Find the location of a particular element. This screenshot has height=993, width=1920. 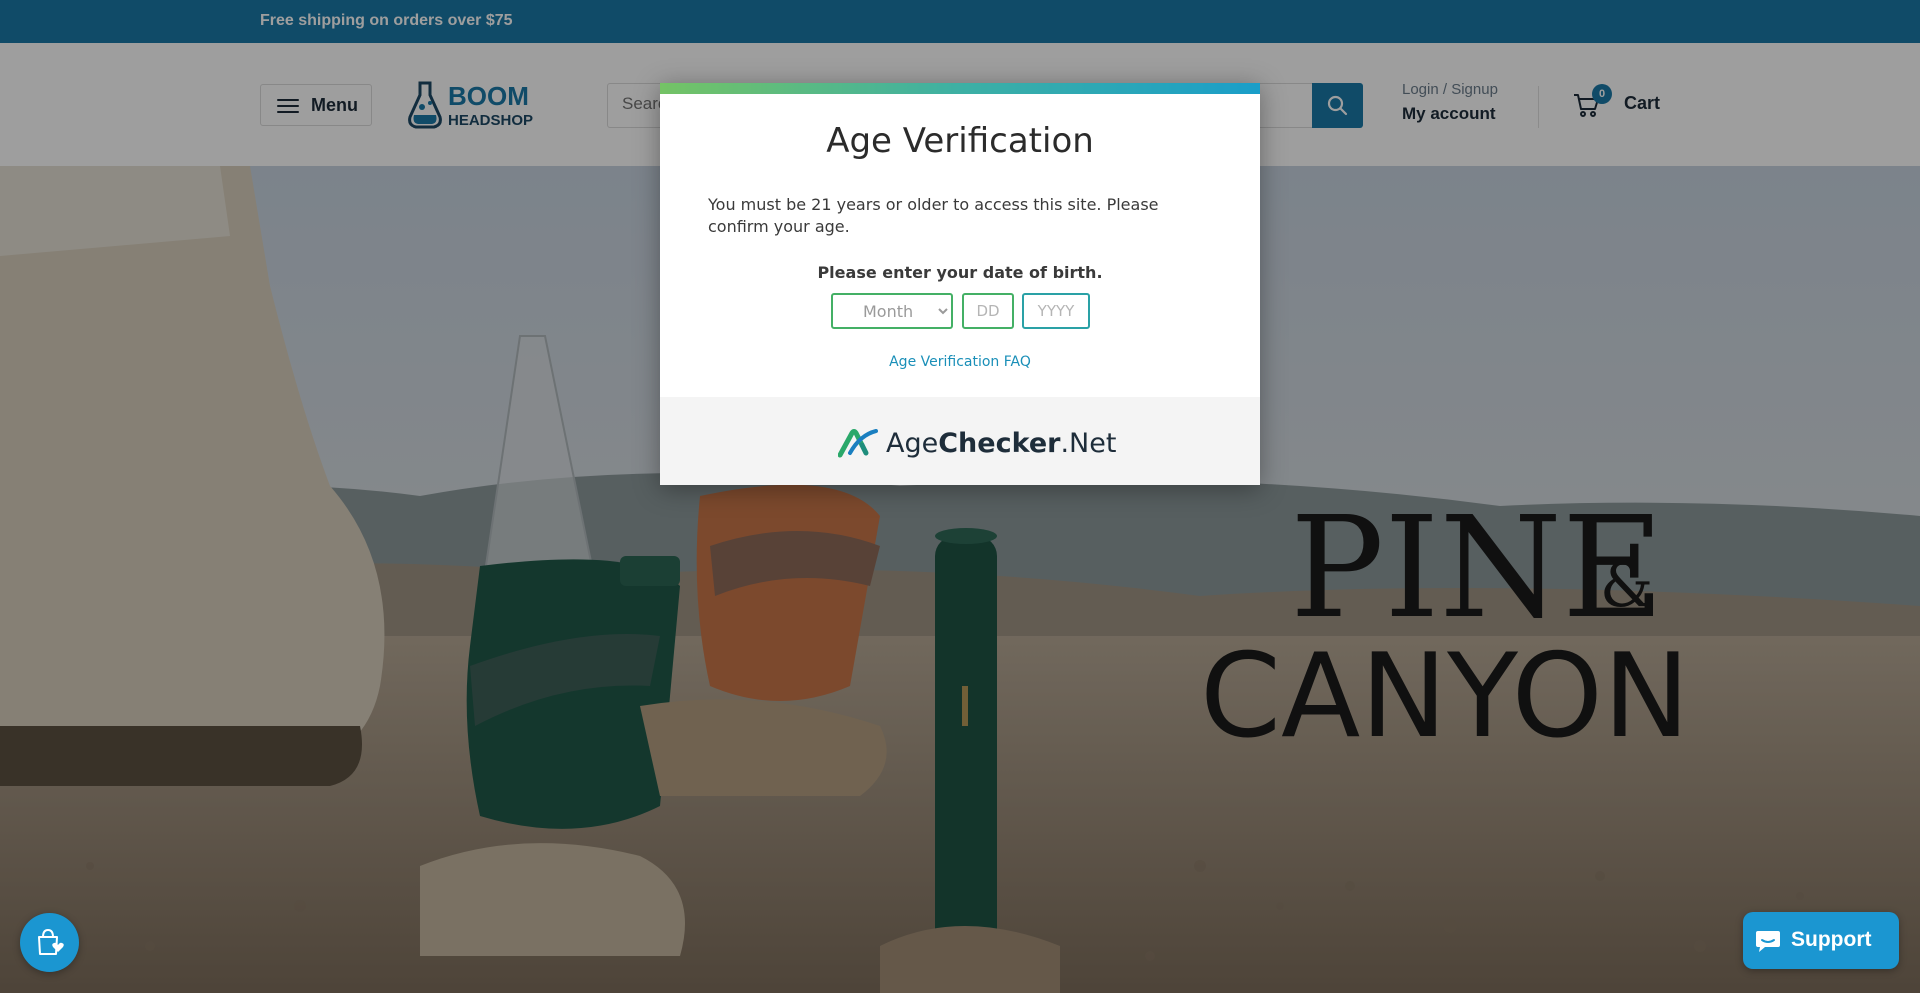

month-select: Month is located at coordinates (892, 311).